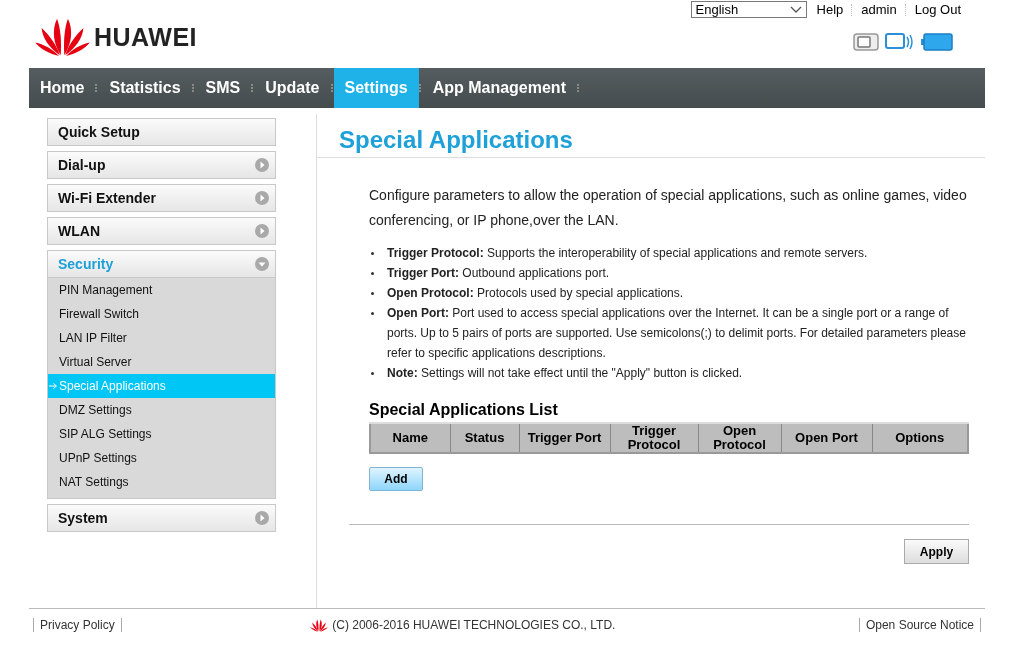  I want to click on help-text: Note: Settings will not take effect until the "Apply" button is clicked., so click(565, 373).